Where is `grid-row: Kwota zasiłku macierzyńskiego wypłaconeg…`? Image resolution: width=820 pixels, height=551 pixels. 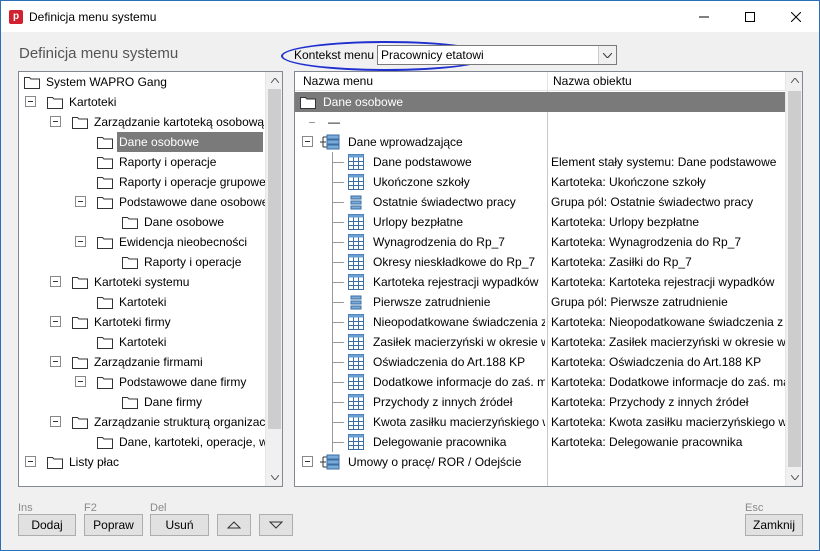
grid-row: Kwota zasiłku macierzyńskiego wypłaconeg… is located at coordinates (540, 422).